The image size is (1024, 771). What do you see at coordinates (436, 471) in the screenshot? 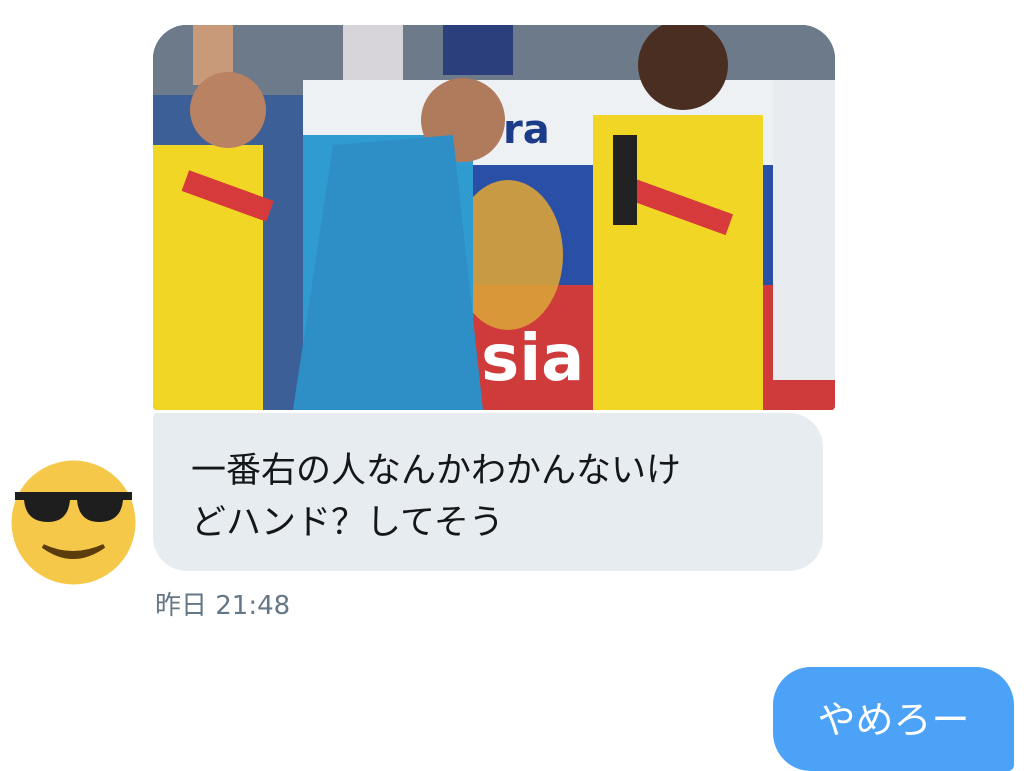
I see `incoming-message-line-1: 一番右の人なんかわかんないけ` at bounding box center [436, 471].